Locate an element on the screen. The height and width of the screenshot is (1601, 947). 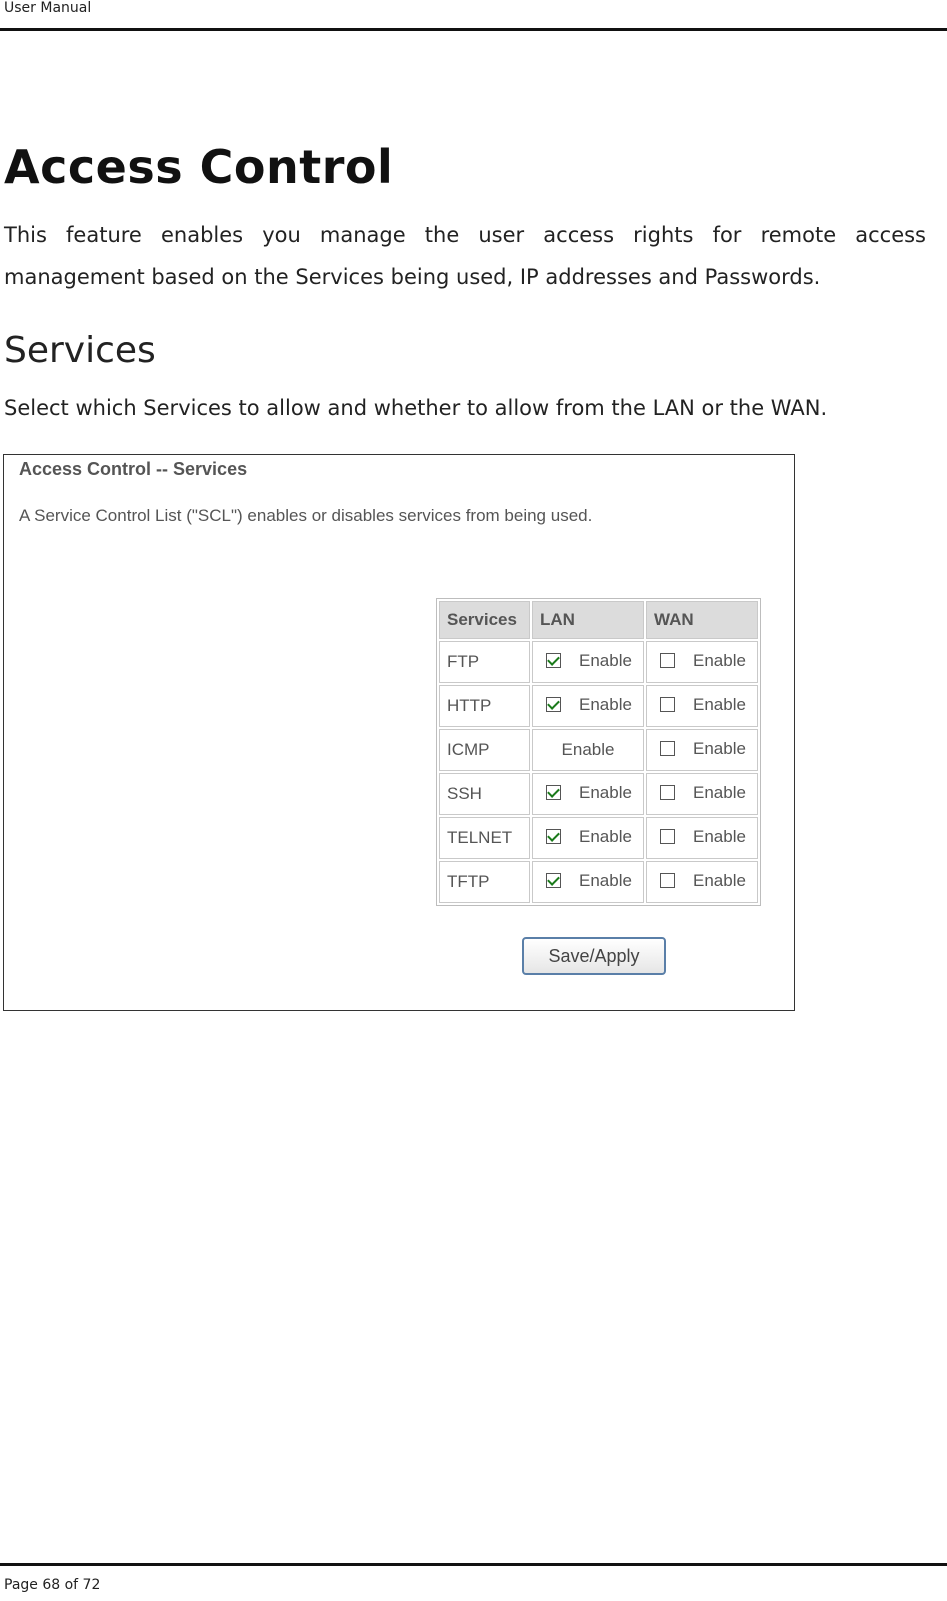
table-row: FTP Enable Enable is located at coordinates (598, 662).